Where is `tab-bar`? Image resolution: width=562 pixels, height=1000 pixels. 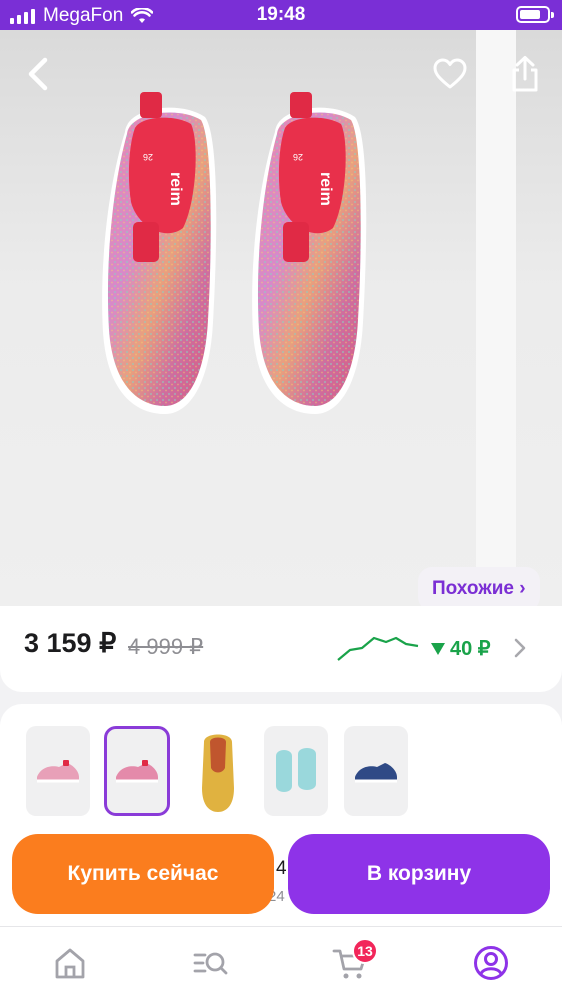 tab-bar is located at coordinates (281, 963).